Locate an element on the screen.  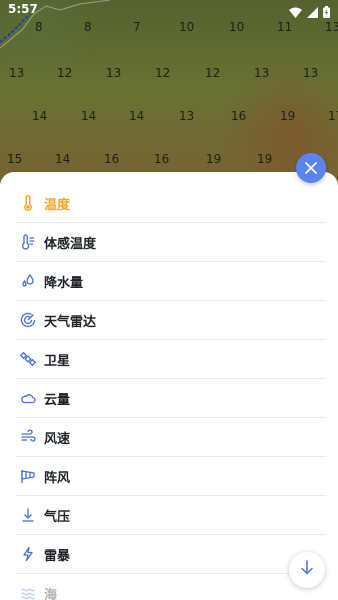
pressure-arrow-icon is located at coordinates (28, 515).